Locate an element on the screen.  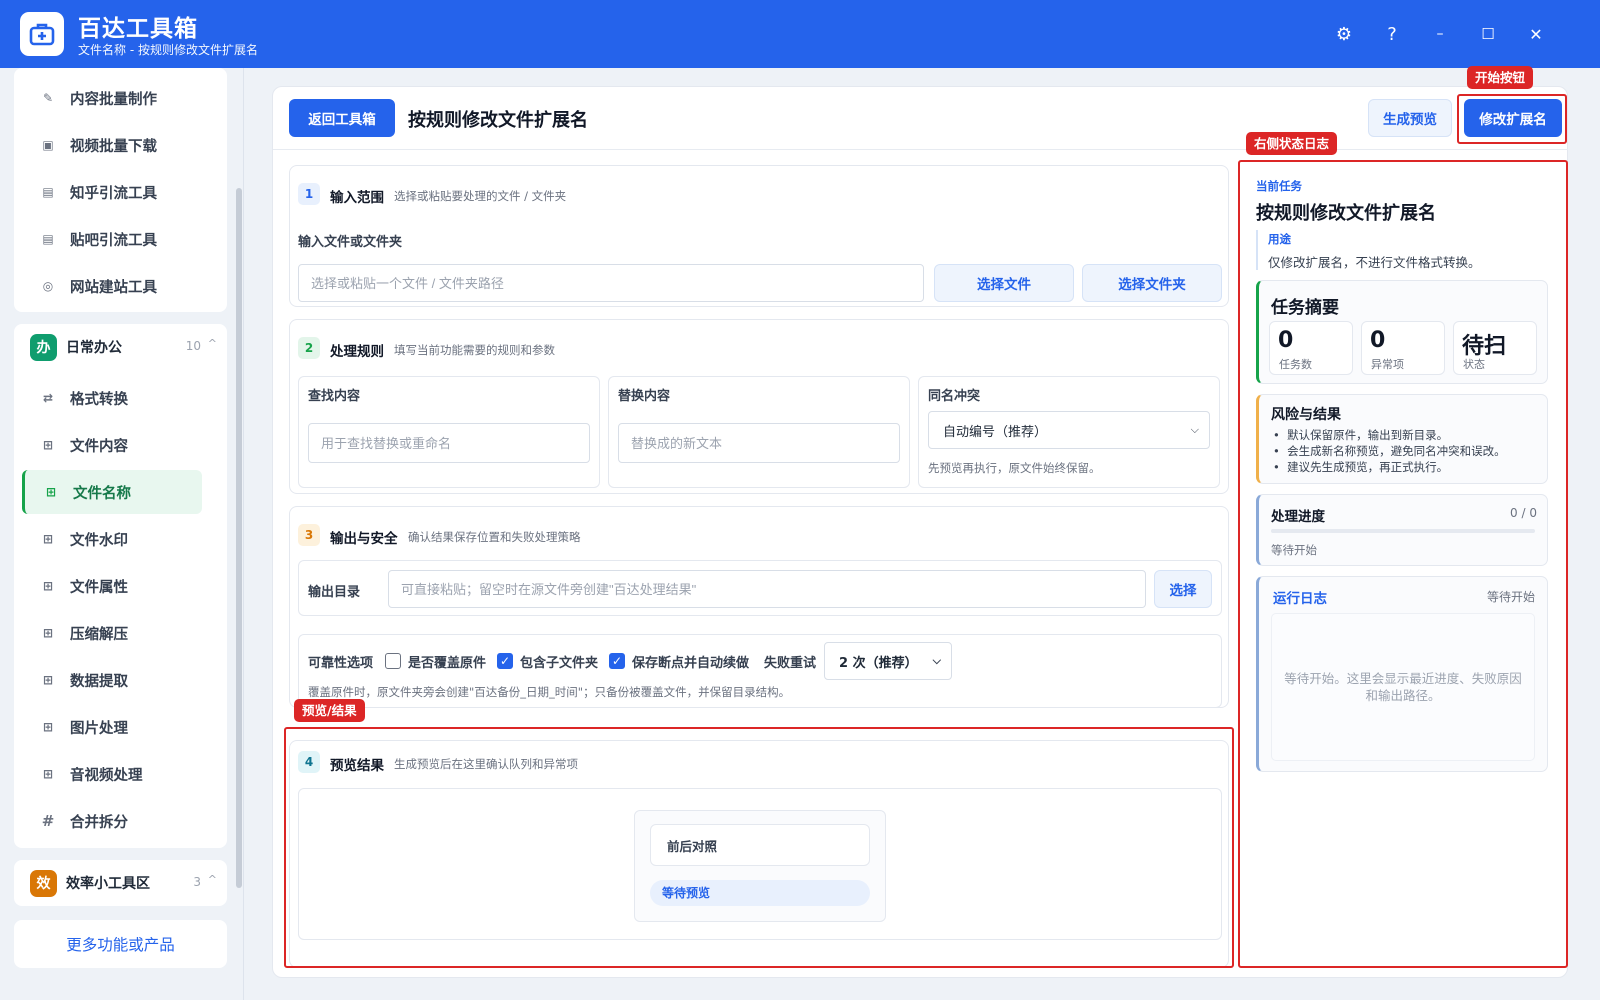
resume-checkbox: ✓ is located at coordinates (617, 661).